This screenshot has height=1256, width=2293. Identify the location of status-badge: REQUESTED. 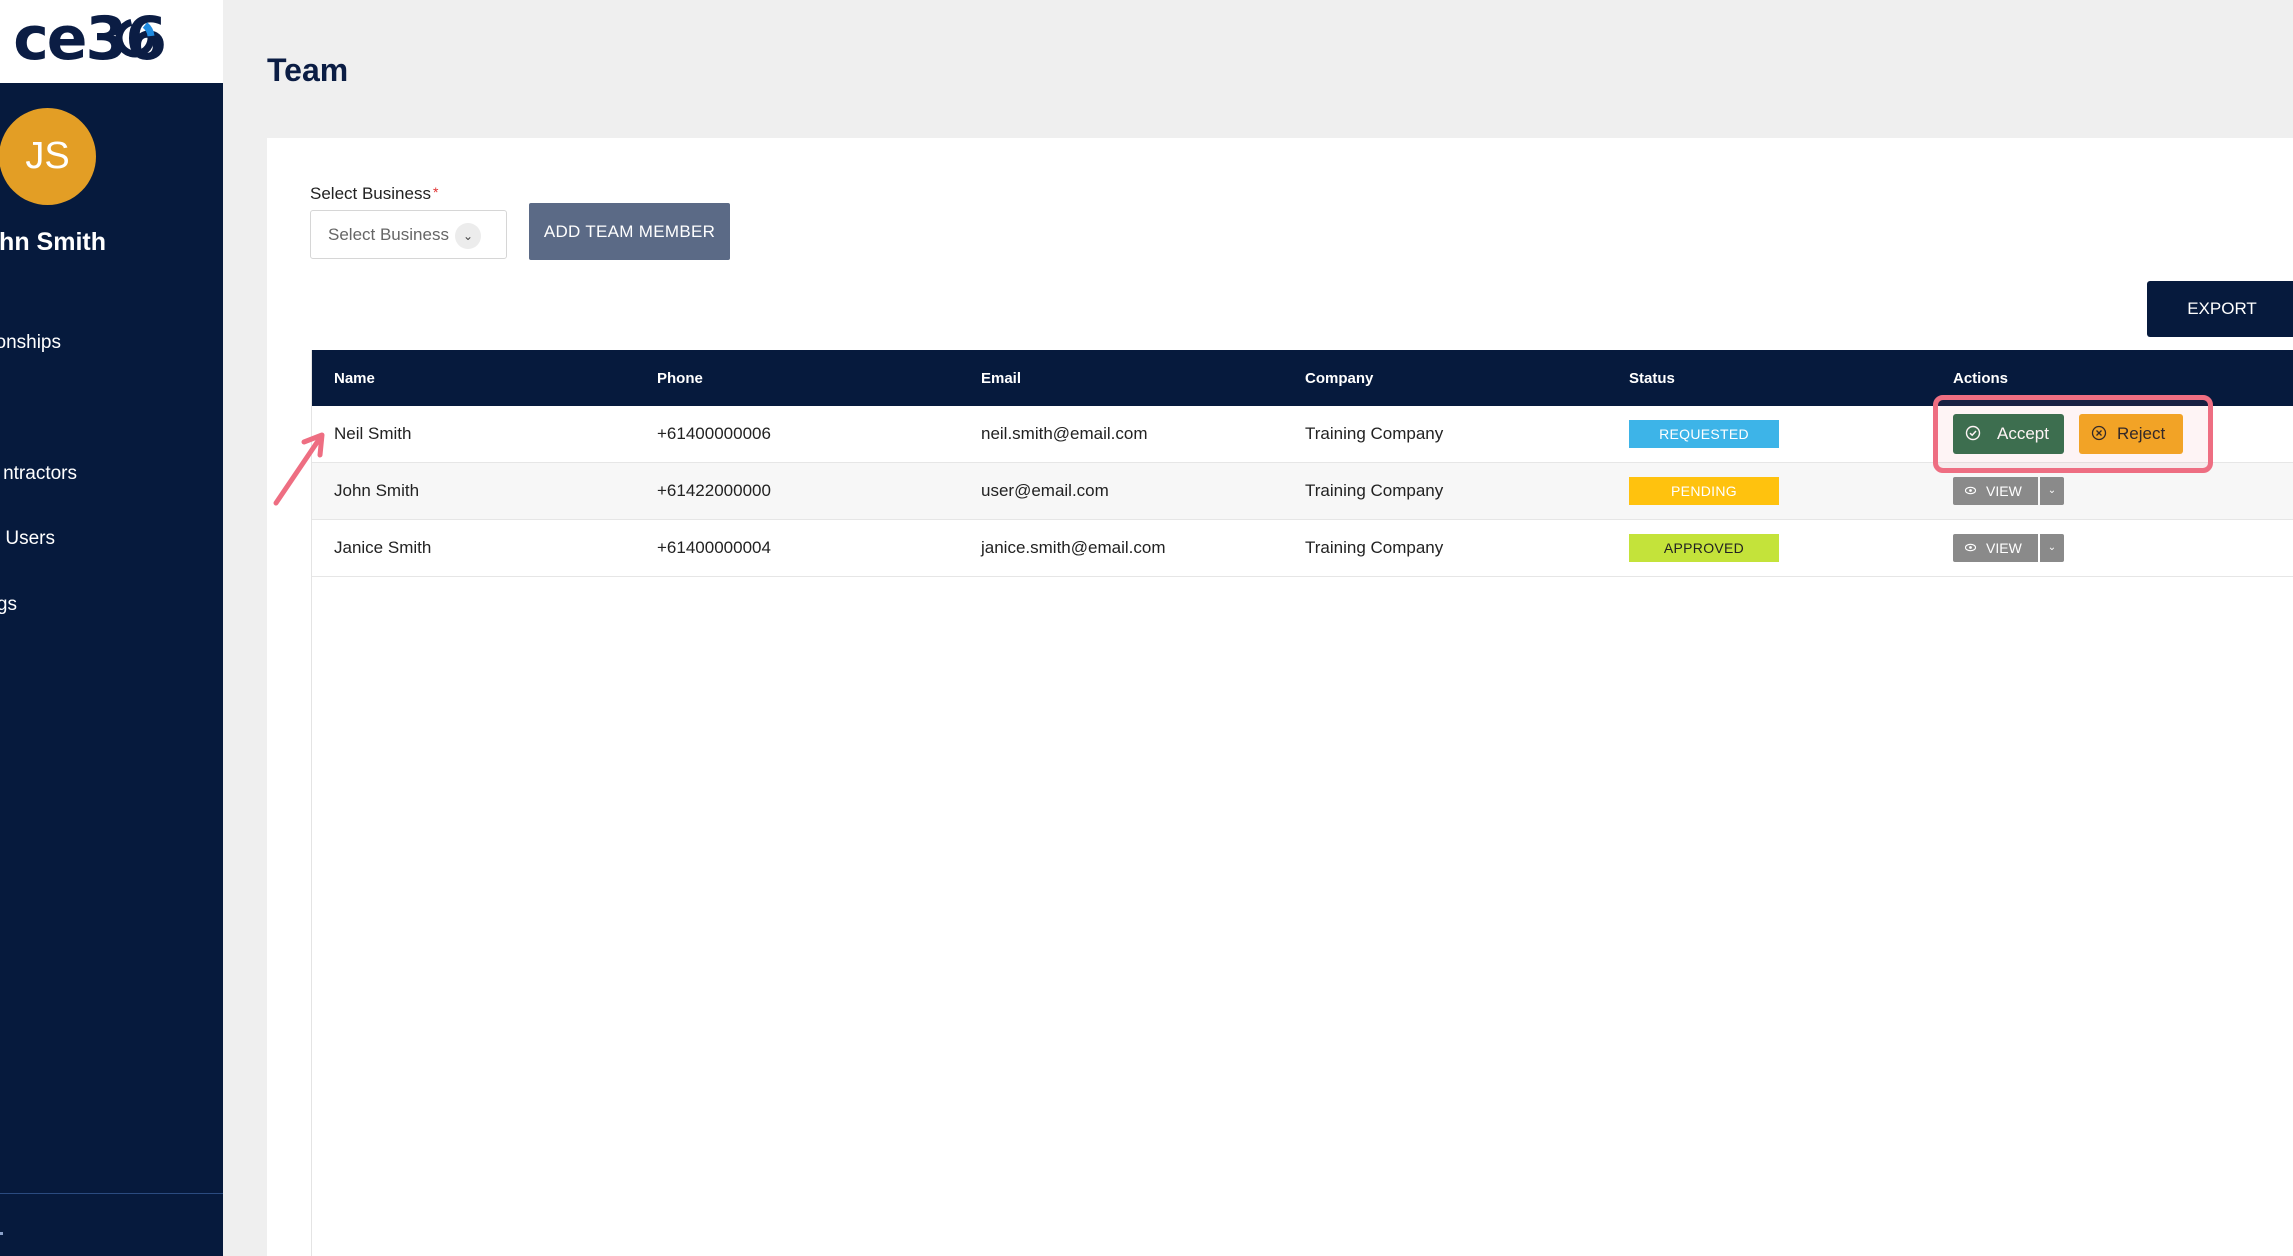
(1704, 434).